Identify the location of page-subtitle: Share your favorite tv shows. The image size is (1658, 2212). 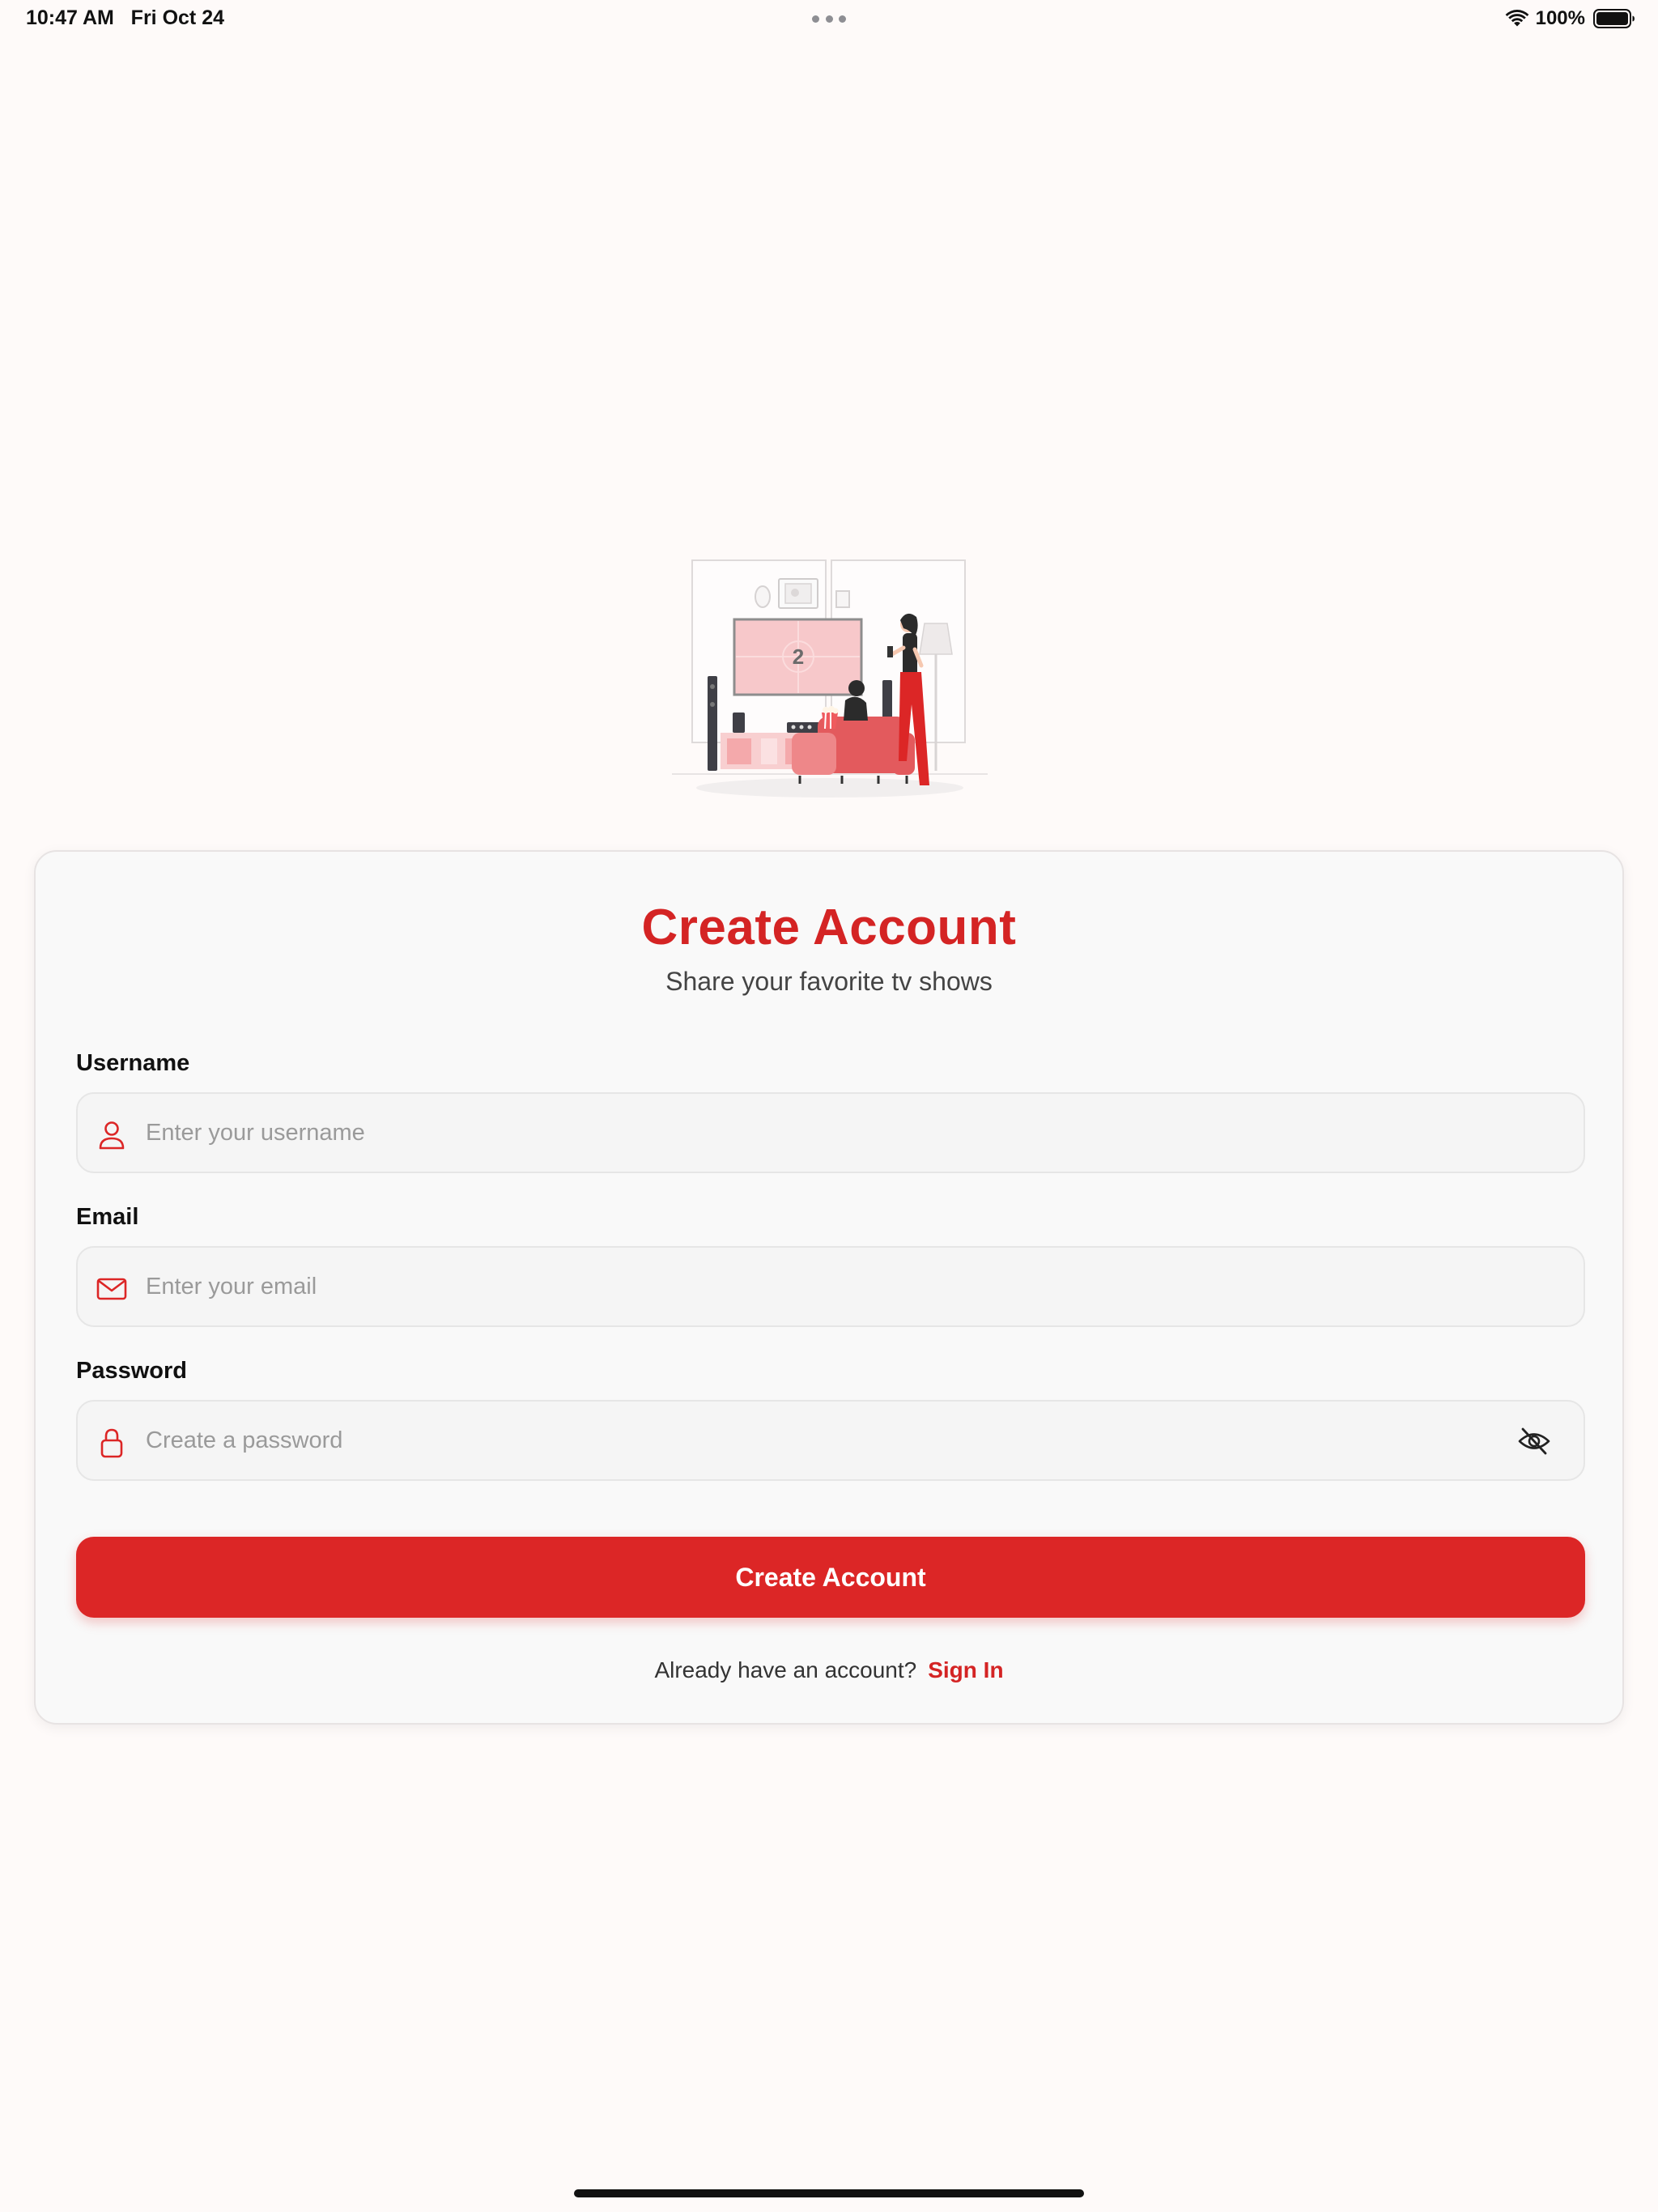
(829, 982).